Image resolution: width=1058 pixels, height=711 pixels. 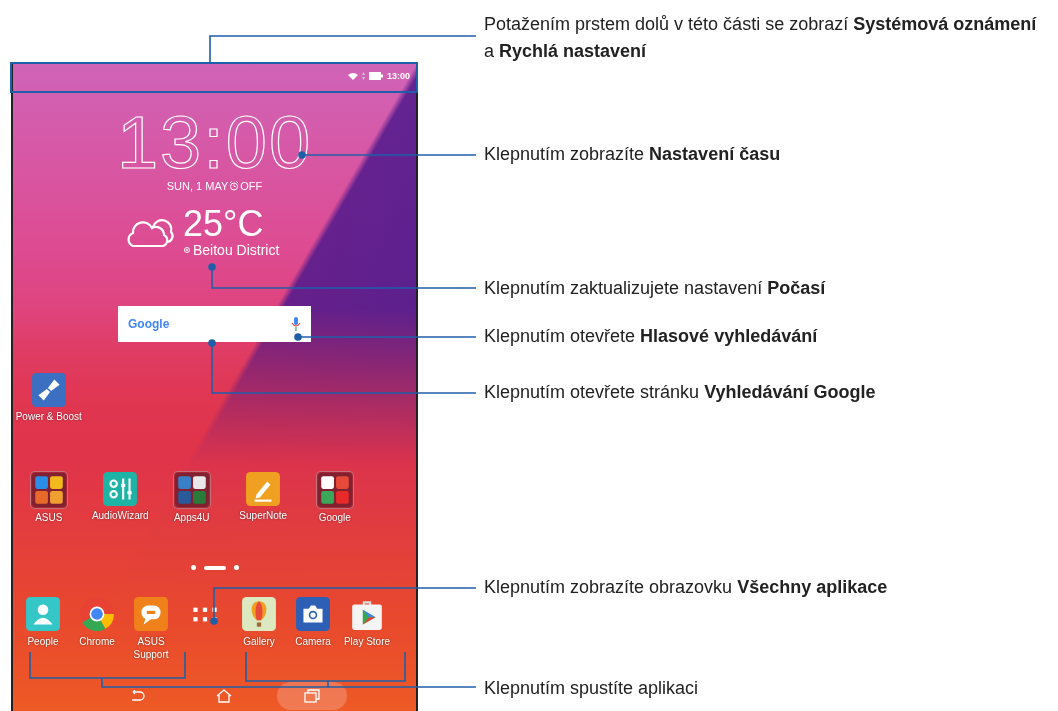 What do you see at coordinates (375, 76) in the screenshot?
I see `battery-icon` at bounding box center [375, 76].